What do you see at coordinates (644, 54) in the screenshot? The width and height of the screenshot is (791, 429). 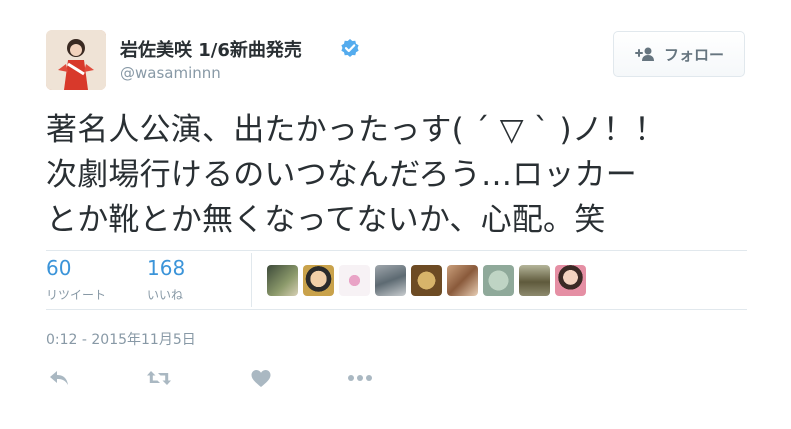 I see `add-user-icon` at bounding box center [644, 54].